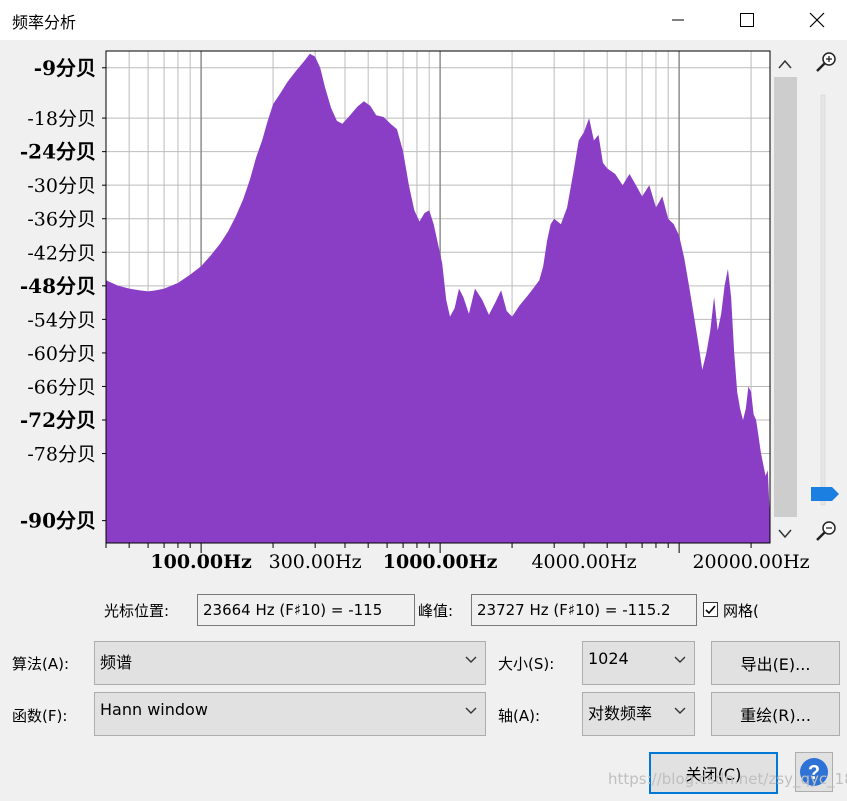  What do you see at coordinates (727, 779) in the screenshot?
I see `watermark: https://blog.csdn.net/zsy_qyc_18` at bounding box center [727, 779].